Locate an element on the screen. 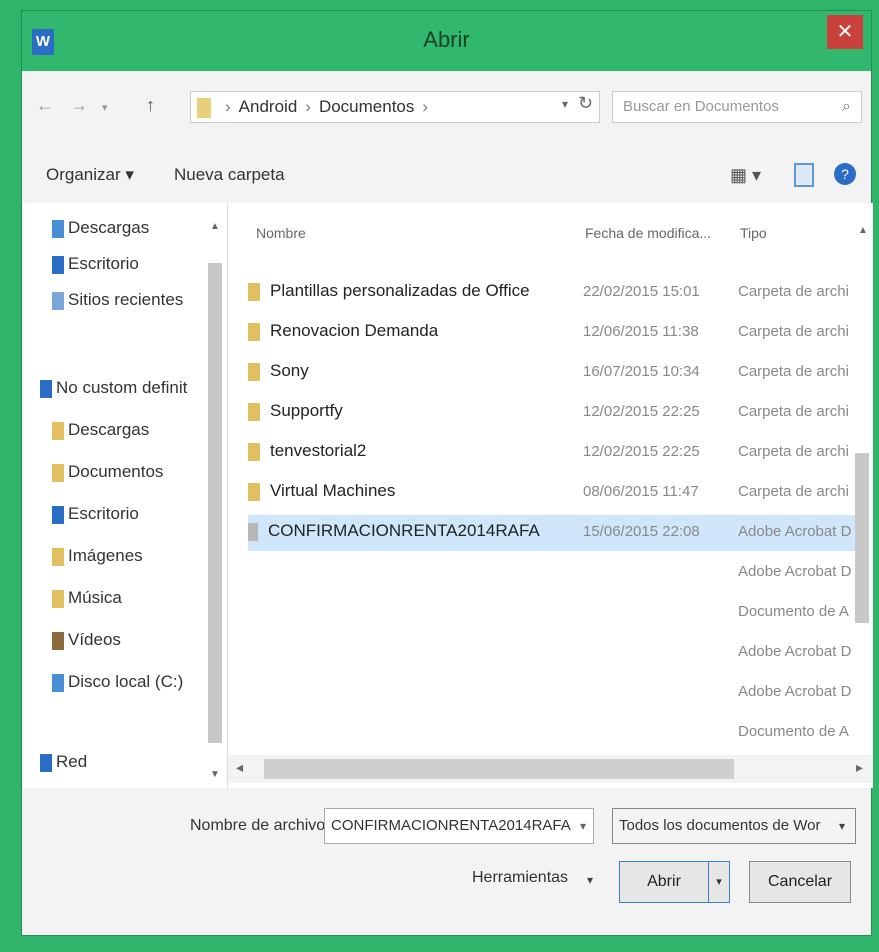 Image resolution: width=879 pixels, height=952 pixels. file-row: Sony 16/07/2015 10:34 Carpeta de archi is located at coordinates (553, 373).